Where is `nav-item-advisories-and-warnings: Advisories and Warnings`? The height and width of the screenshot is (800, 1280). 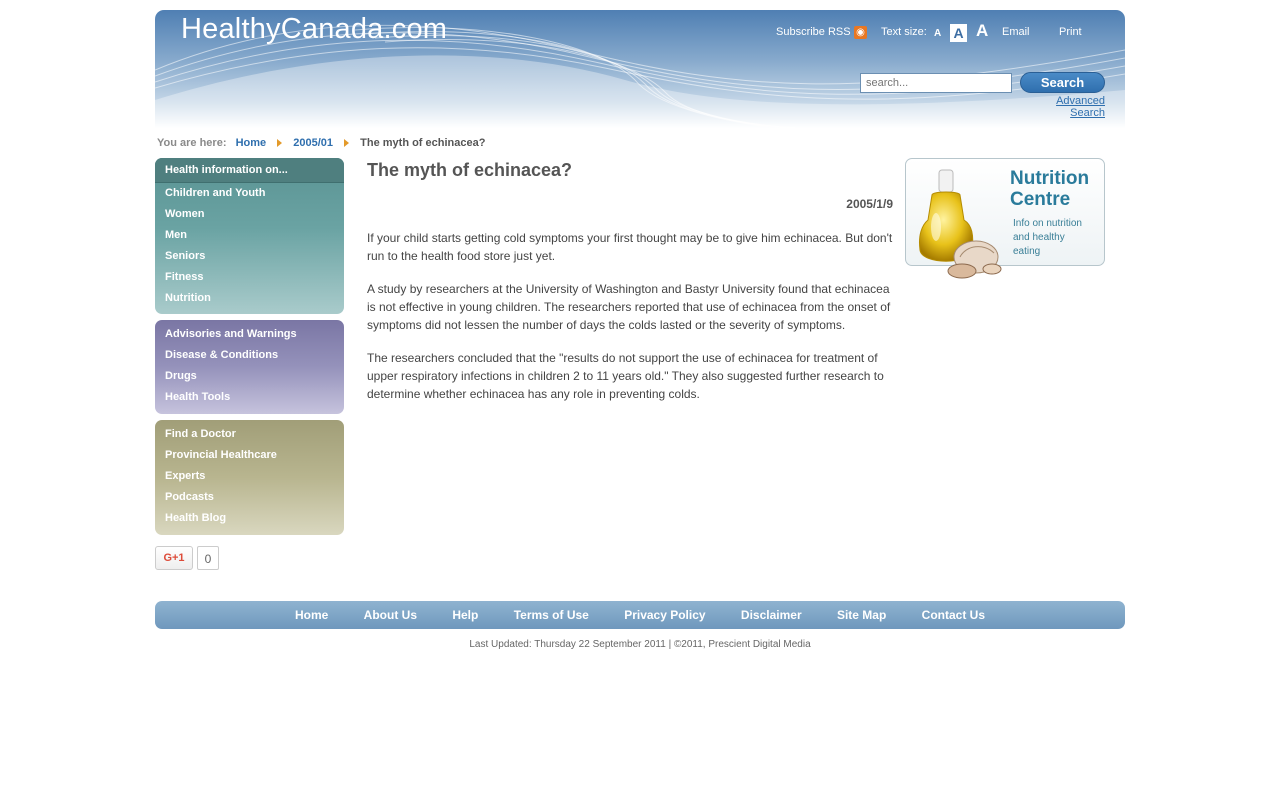 nav-item-advisories-and-warnings: Advisories and Warnings is located at coordinates (249, 334).